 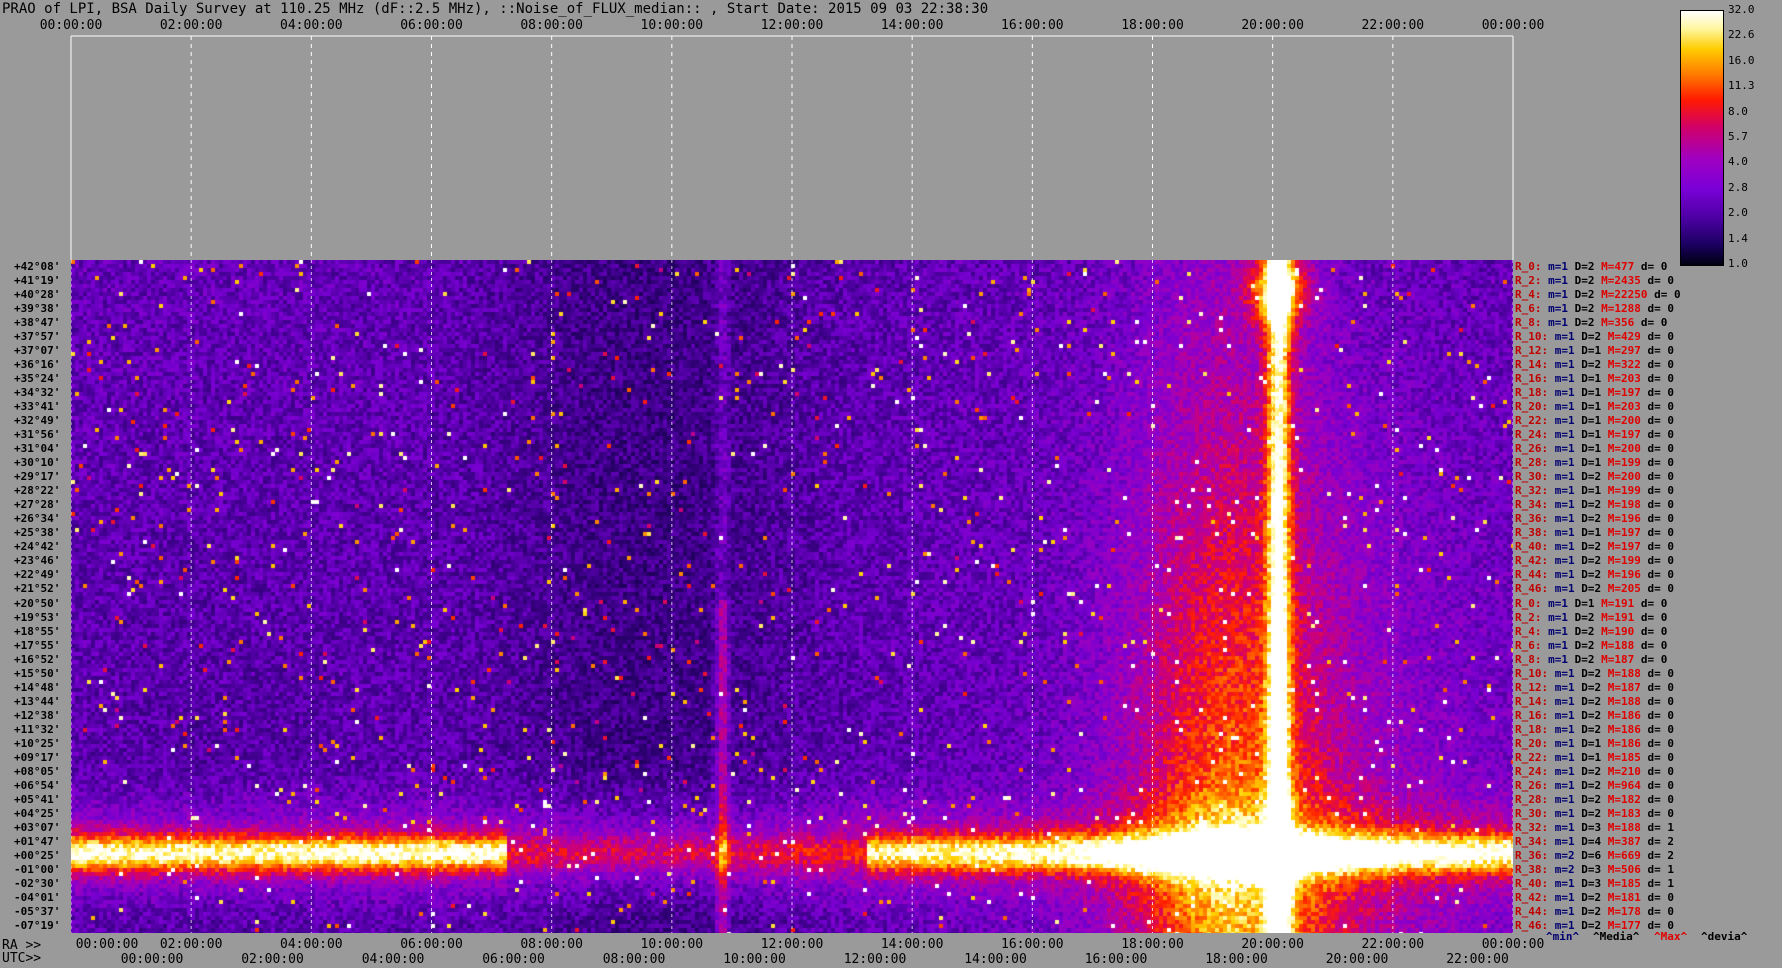 What do you see at coordinates (1624, 883) in the screenshot?
I see `row-stat-m-max: M=185` at bounding box center [1624, 883].